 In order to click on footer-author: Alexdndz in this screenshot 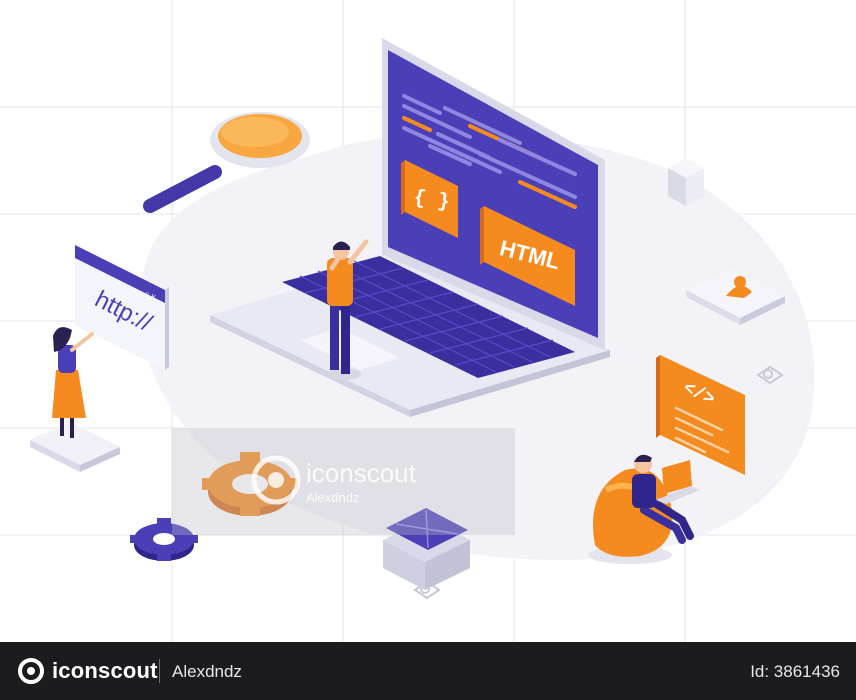, I will do `click(207, 672)`.